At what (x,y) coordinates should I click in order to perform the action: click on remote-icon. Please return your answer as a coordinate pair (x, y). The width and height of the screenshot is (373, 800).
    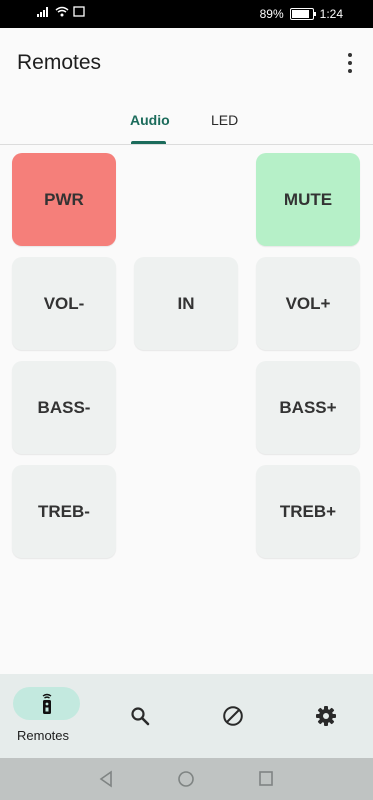
    Looking at the image, I should click on (46, 703).